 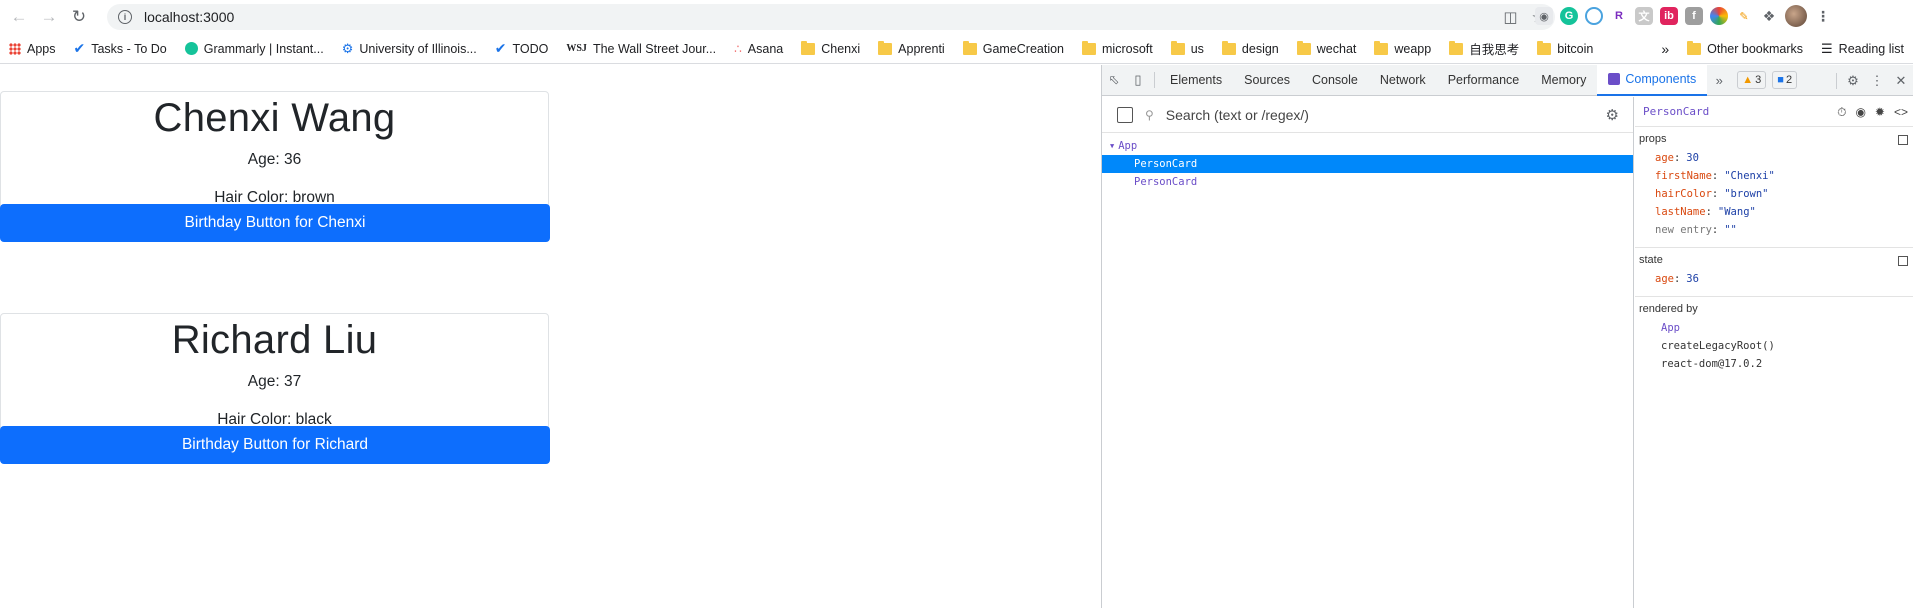 I want to click on tab-components: Components, so click(x=1652, y=80).